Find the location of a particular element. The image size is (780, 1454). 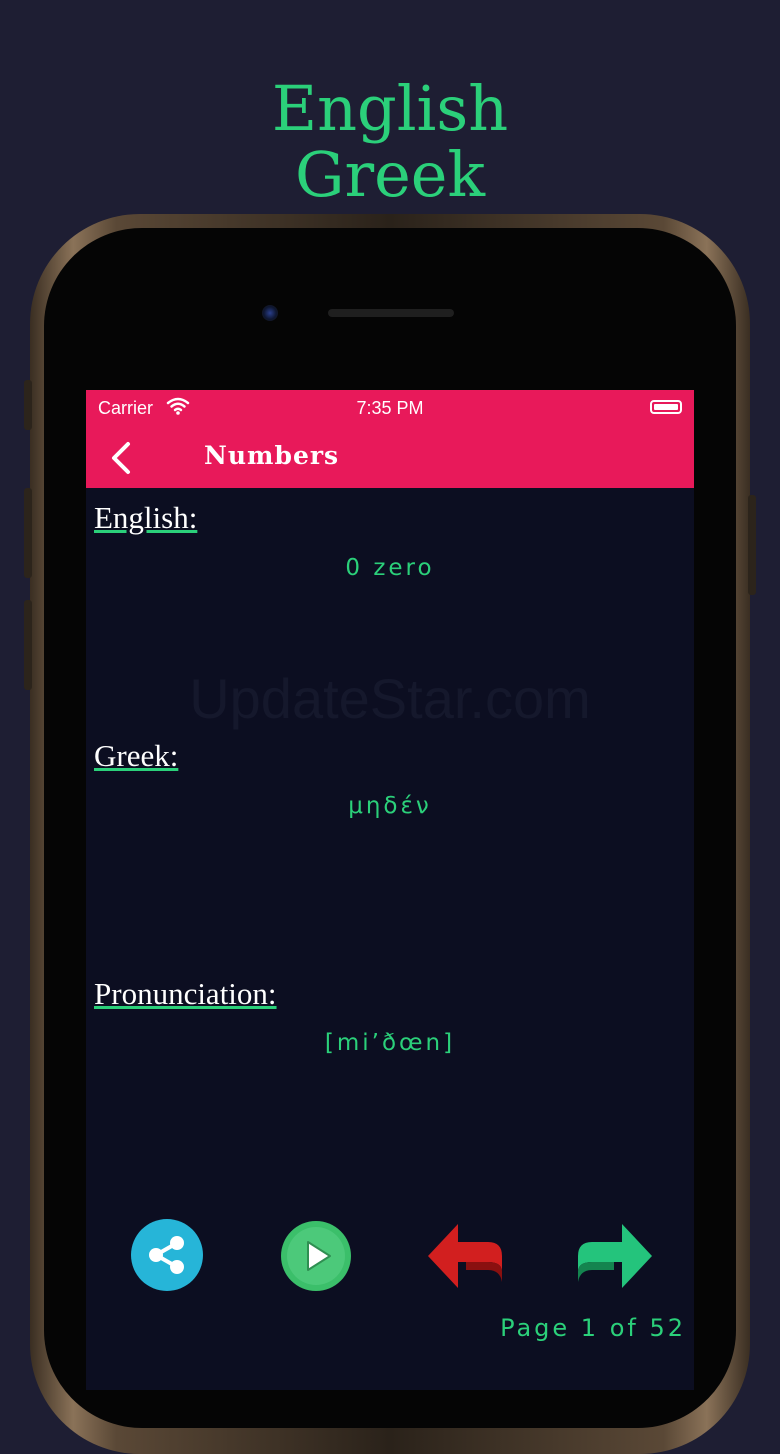

english-label: English: is located at coordinates (146, 517).